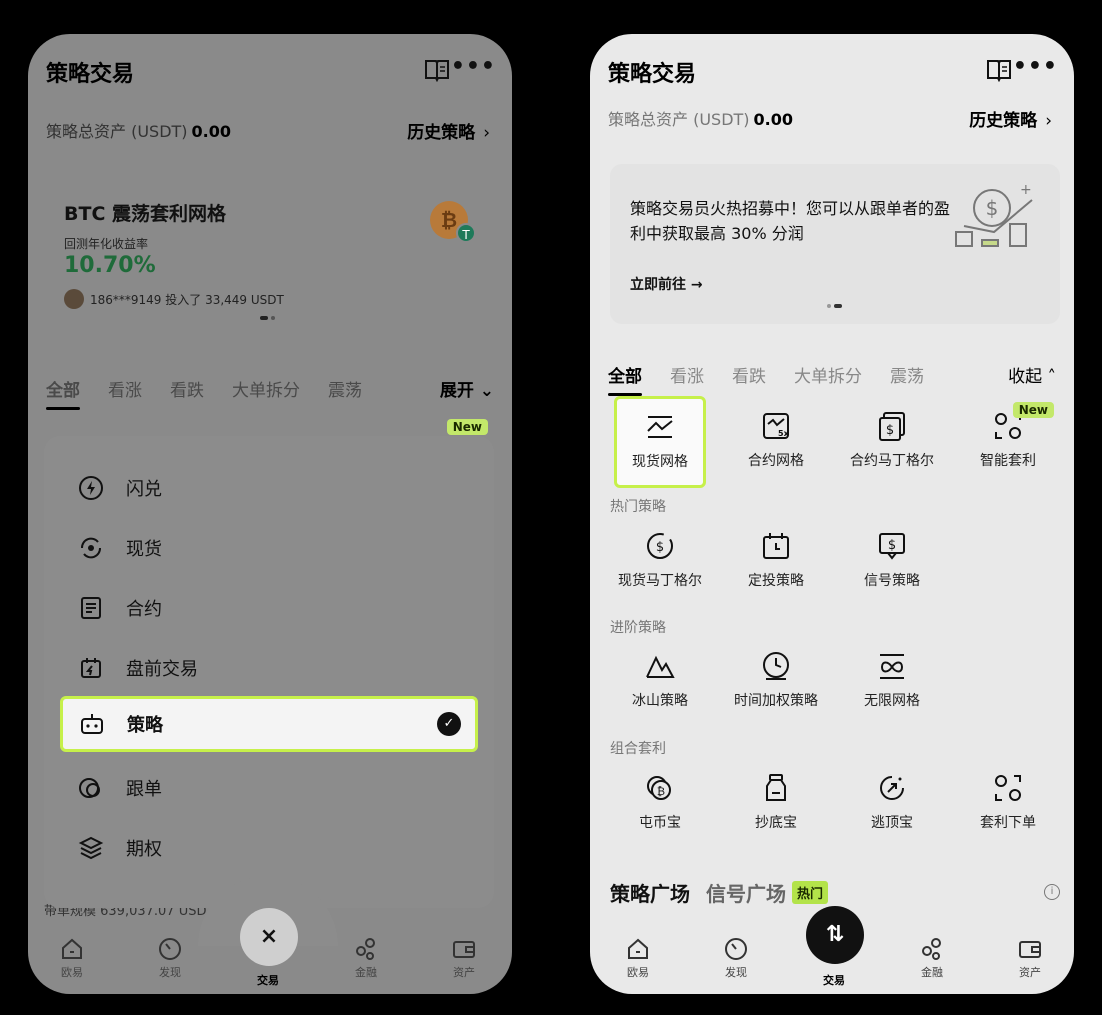 This screenshot has width=1102, height=1015. Describe the element at coordinates (660, 442) in the screenshot. I see `strategy-spot-grid: 现货网格` at that location.